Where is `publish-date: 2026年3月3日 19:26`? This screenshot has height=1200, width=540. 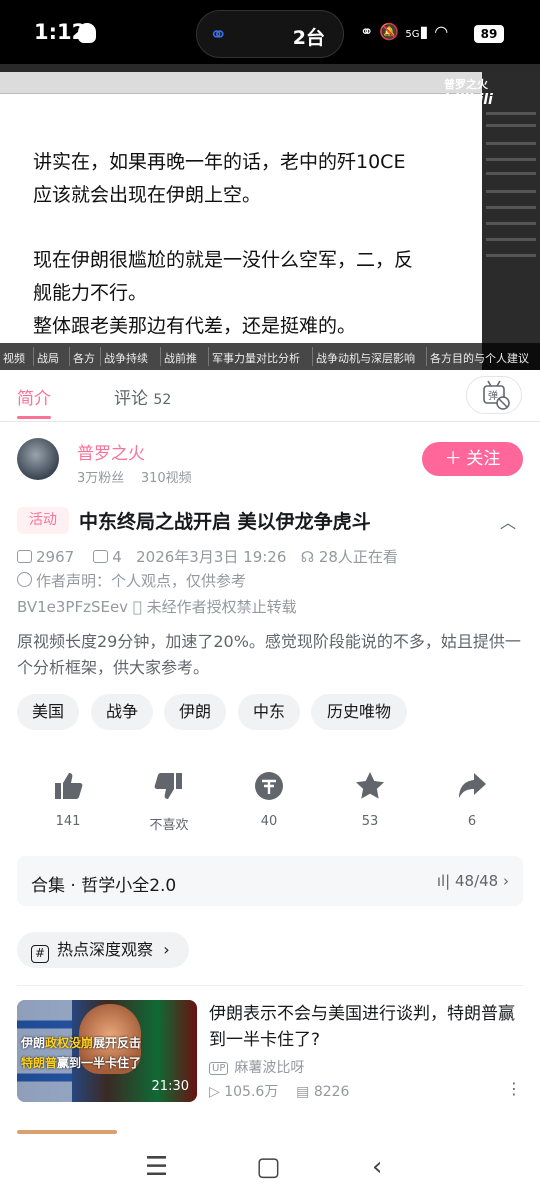 publish-date: 2026年3月3日 19:26 is located at coordinates (211, 557).